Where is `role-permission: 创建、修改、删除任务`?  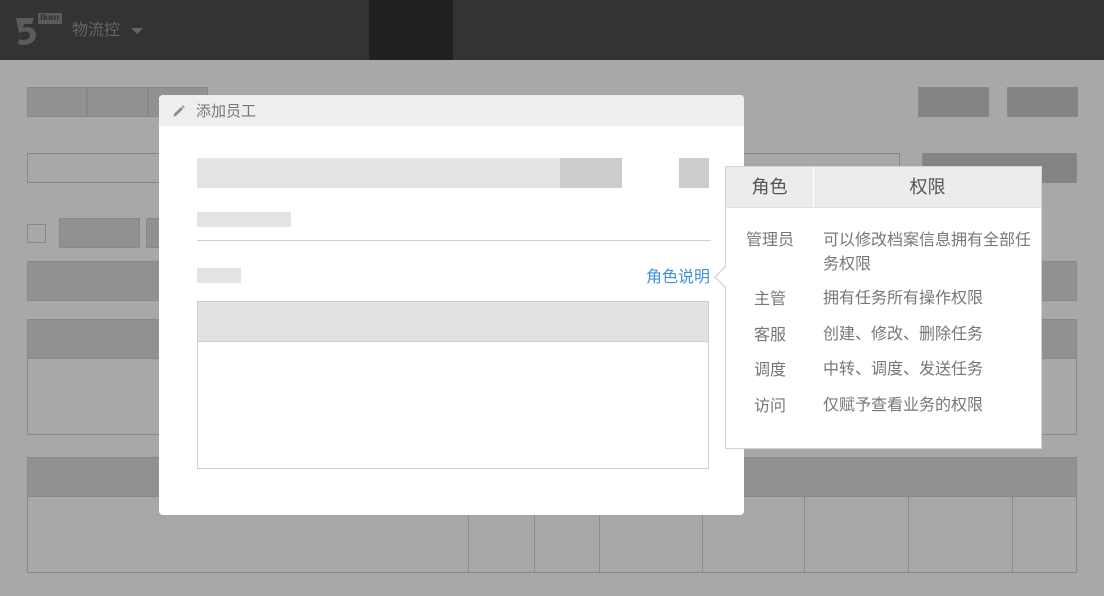 role-permission: 创建、修改、删除任务 is located at coordinates (903, 333).